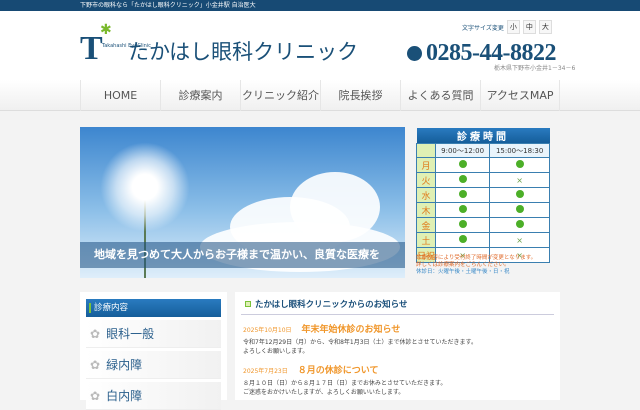  I want to click on office-hours: 診療時間 9:00～12:00 15:00～18:30 月火 × 水木金土 × 日祝 × ×, so click(483, 195).